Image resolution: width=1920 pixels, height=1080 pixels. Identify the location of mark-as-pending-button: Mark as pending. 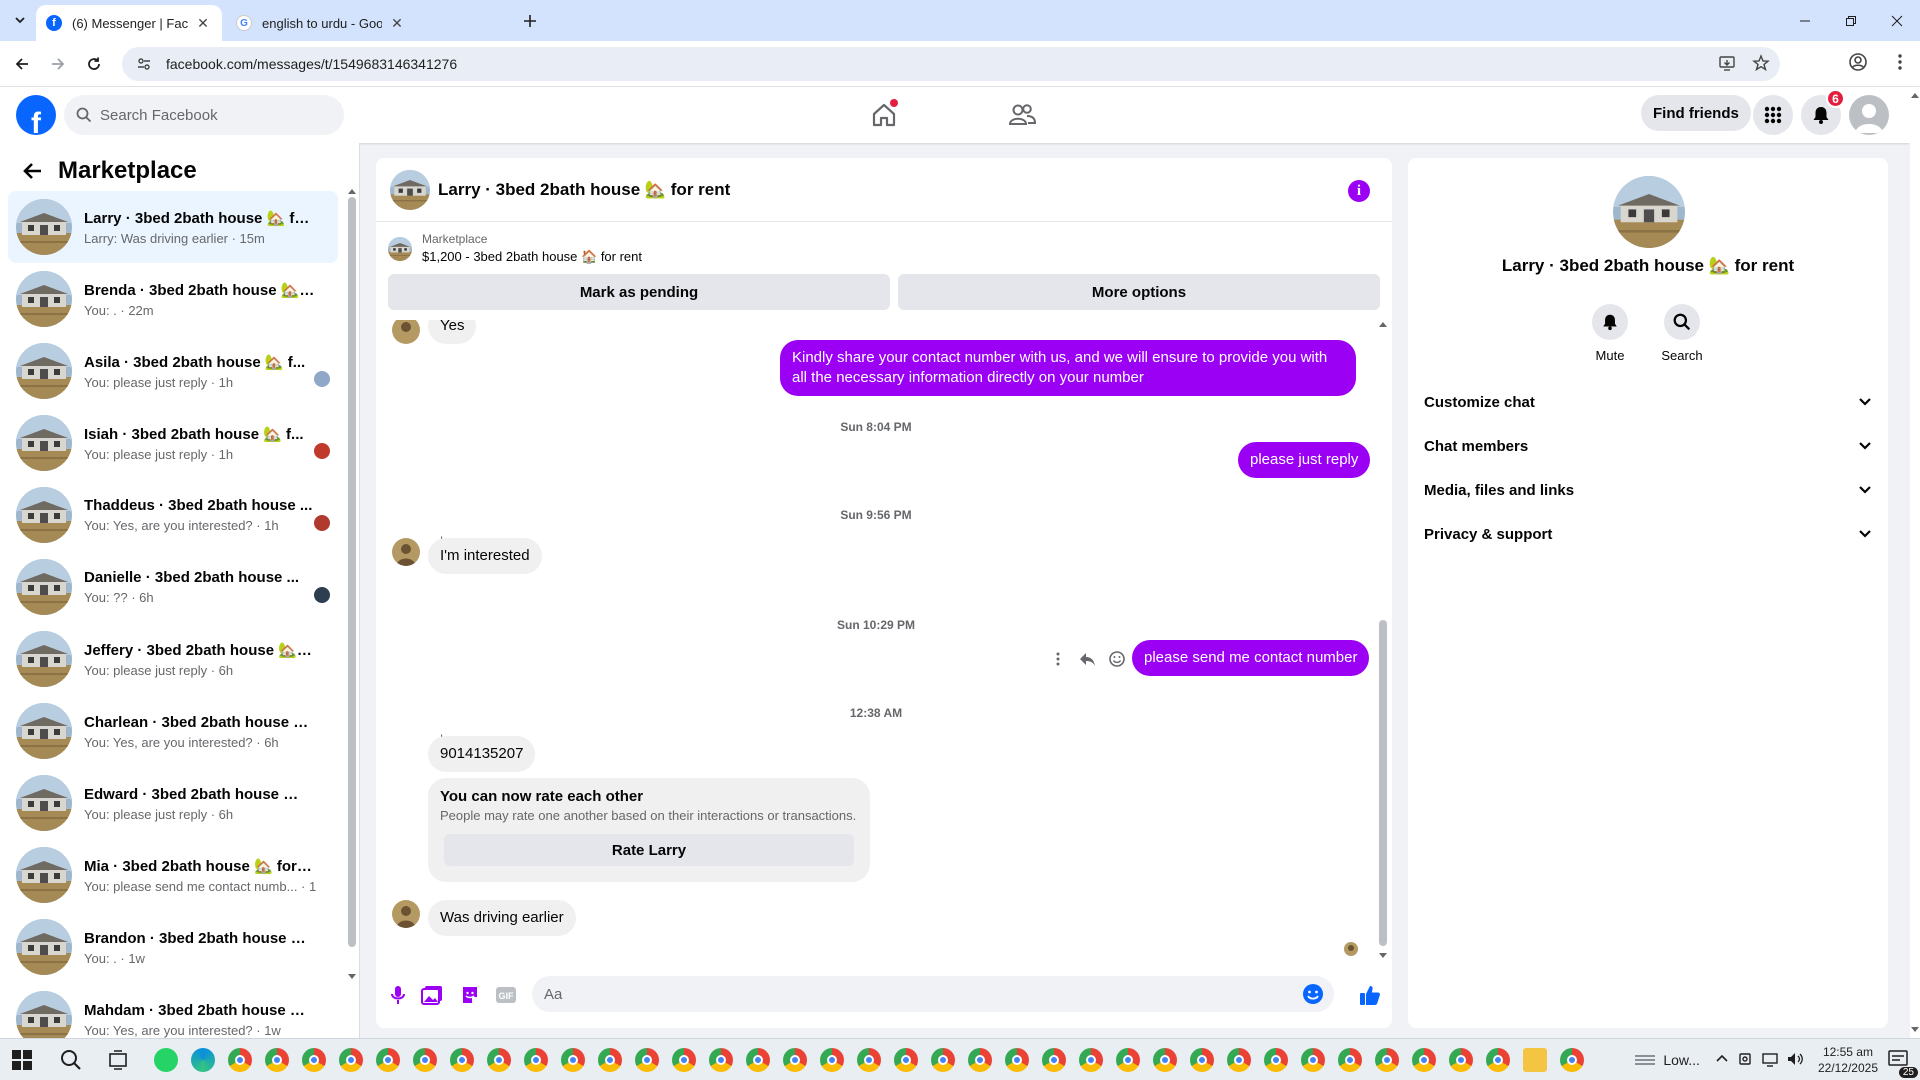
(639, 292).